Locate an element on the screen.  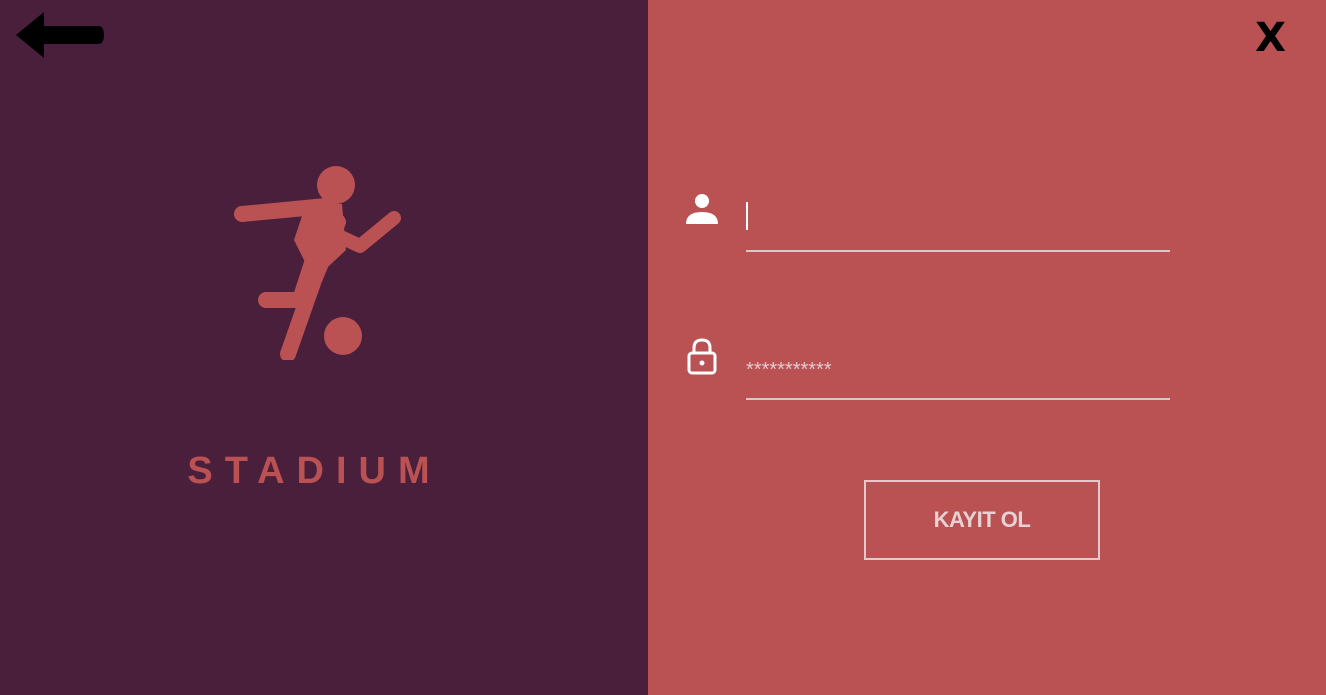
password-field is located at coordinates (958, 371).